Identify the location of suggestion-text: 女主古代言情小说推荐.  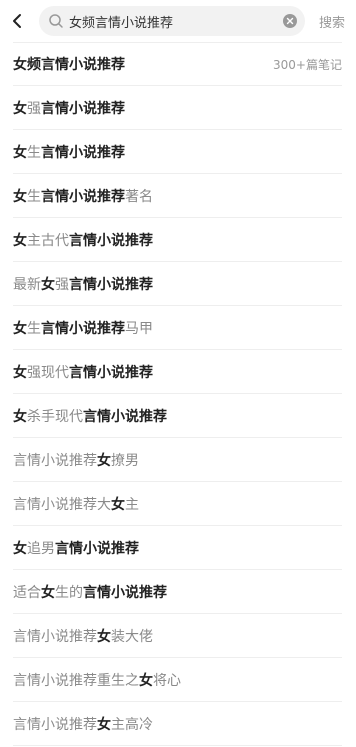
(83, 240).